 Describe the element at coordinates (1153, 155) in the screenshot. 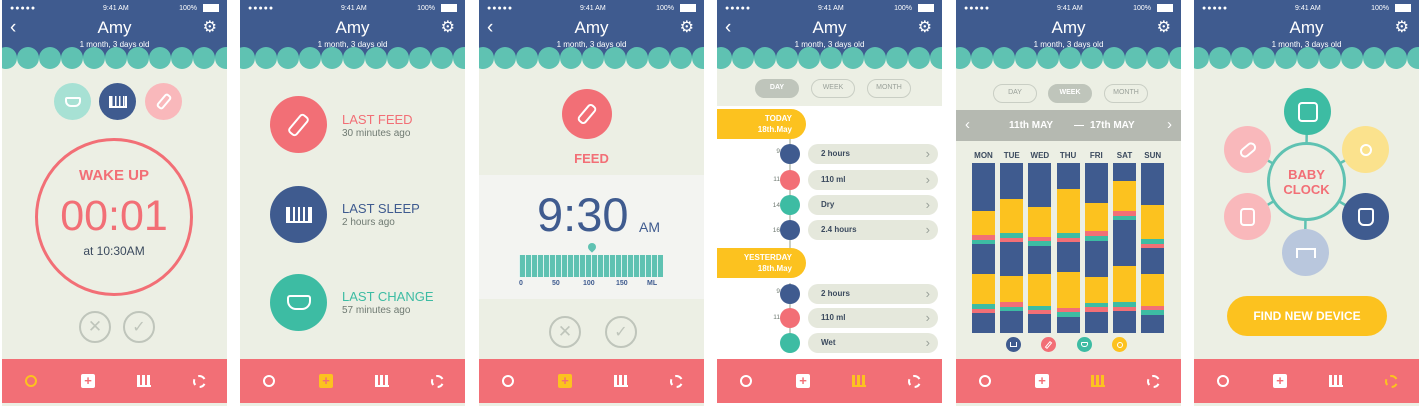

I see `day-label-sun: SUN` at that location.